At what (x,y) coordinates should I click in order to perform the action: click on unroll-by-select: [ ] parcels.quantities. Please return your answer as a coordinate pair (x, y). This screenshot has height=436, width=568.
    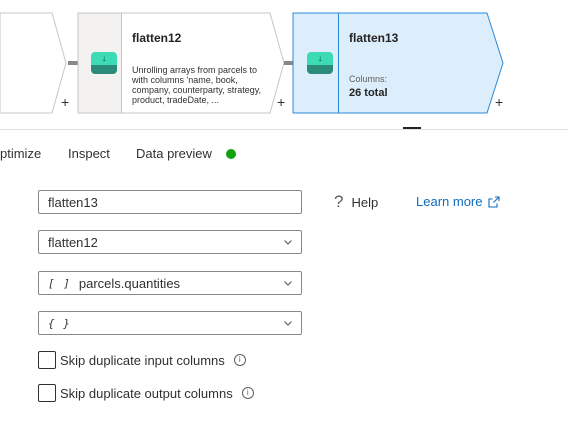
    Looking at the image, I should click on (170, 283).